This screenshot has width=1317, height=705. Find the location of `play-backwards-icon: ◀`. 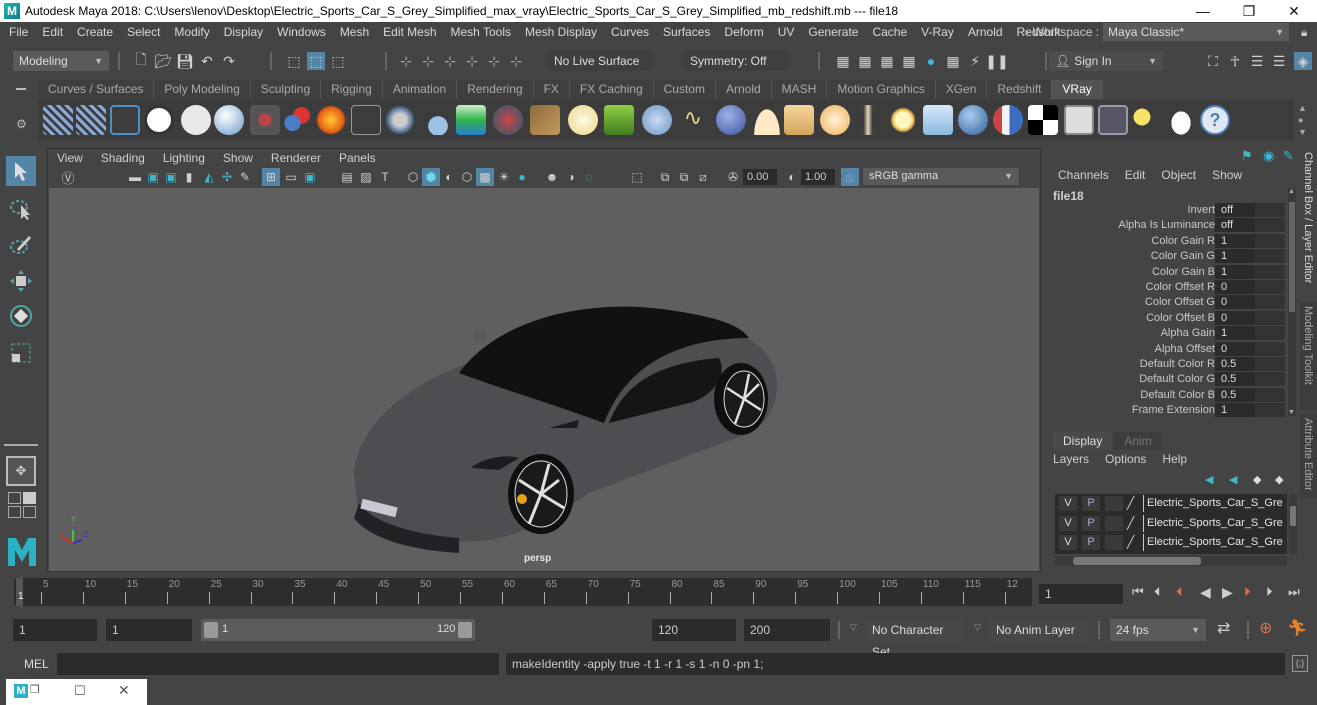

play-backwards-icon: ◀ is located at coordinates (1205, 592).